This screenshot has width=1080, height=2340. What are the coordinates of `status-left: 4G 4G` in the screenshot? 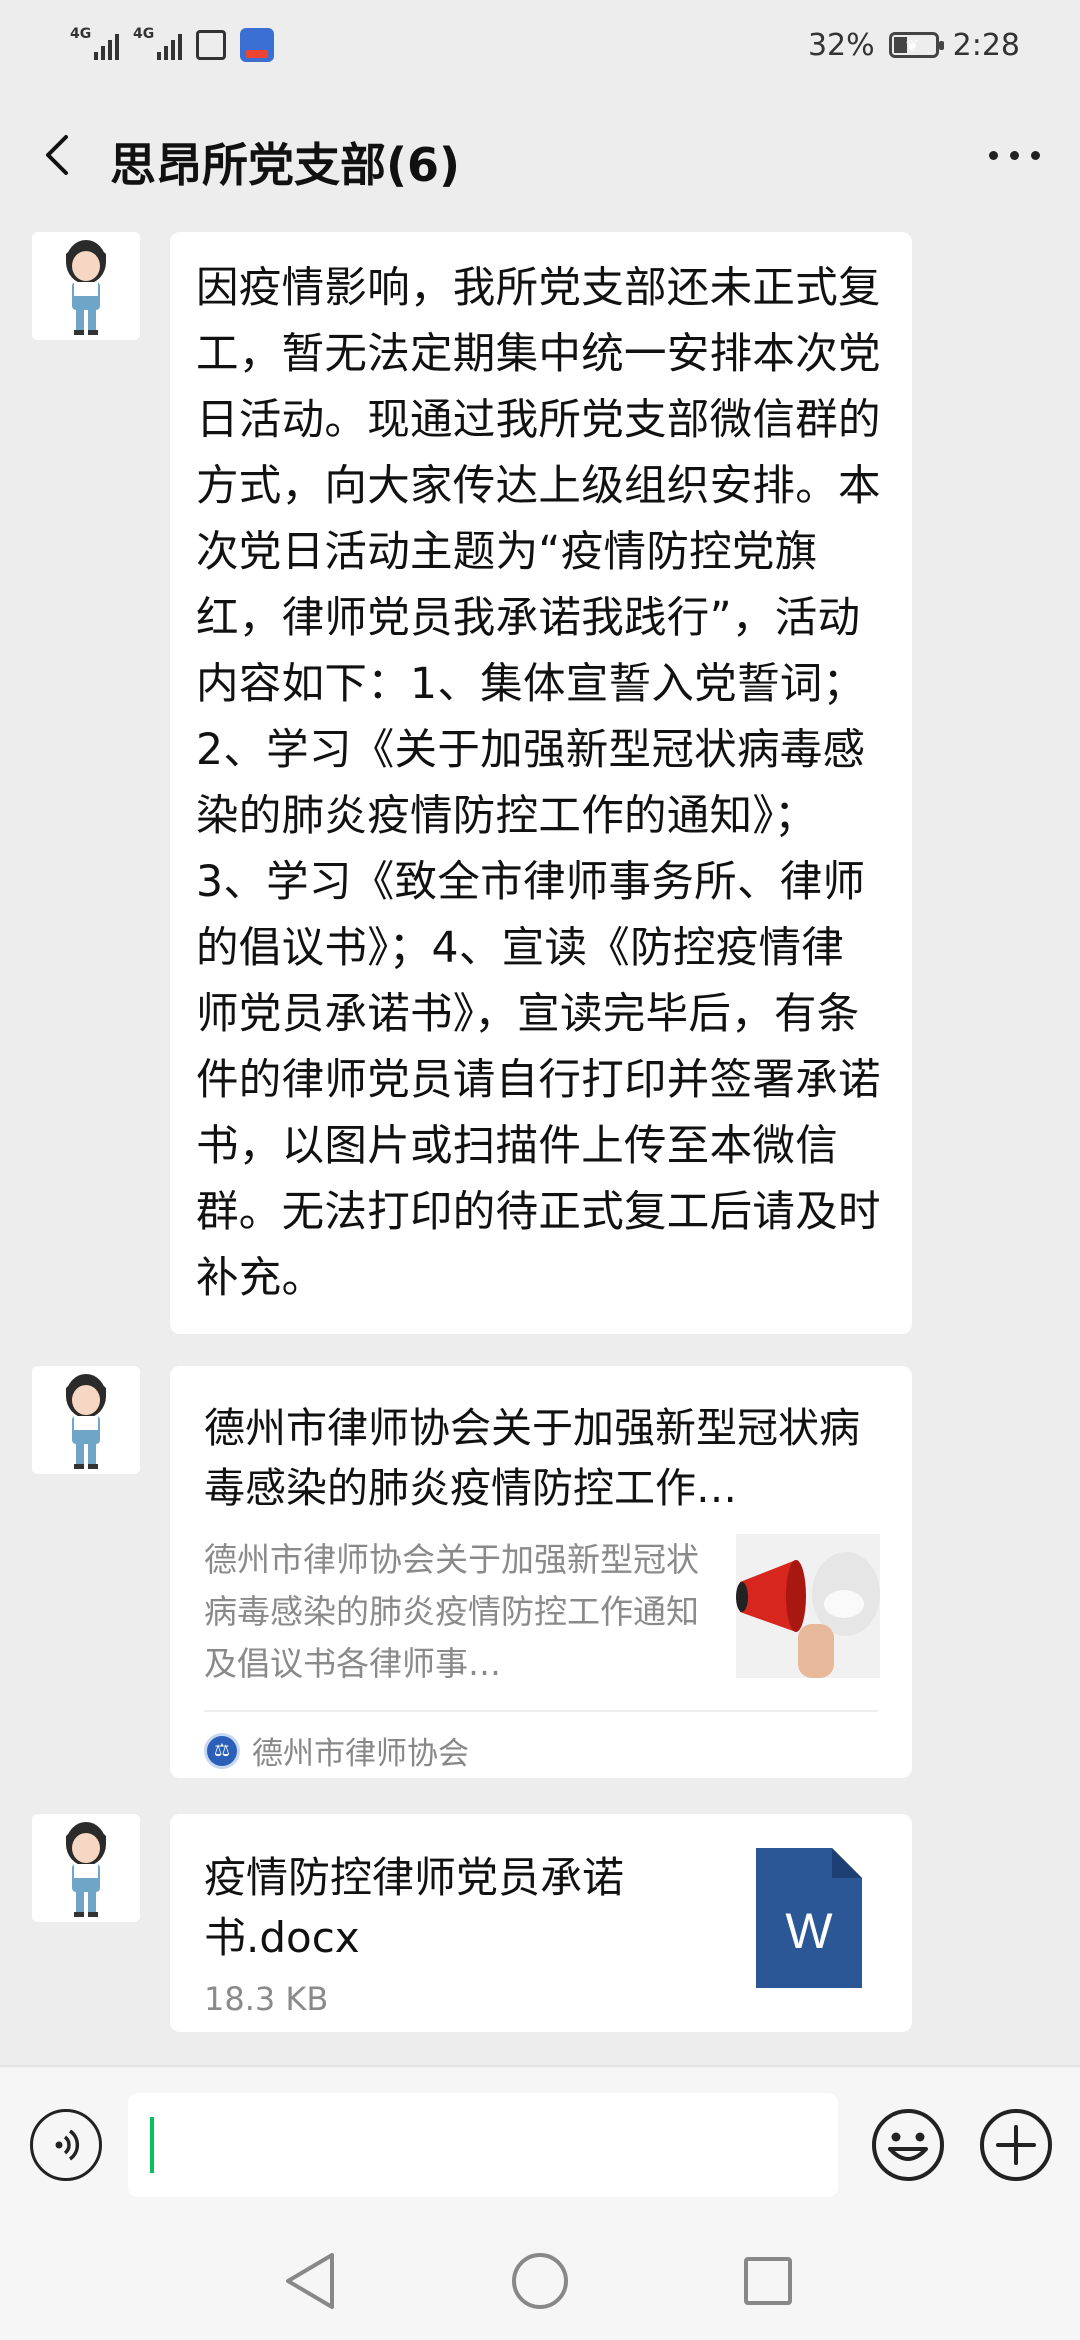 It's located at (172, 44).